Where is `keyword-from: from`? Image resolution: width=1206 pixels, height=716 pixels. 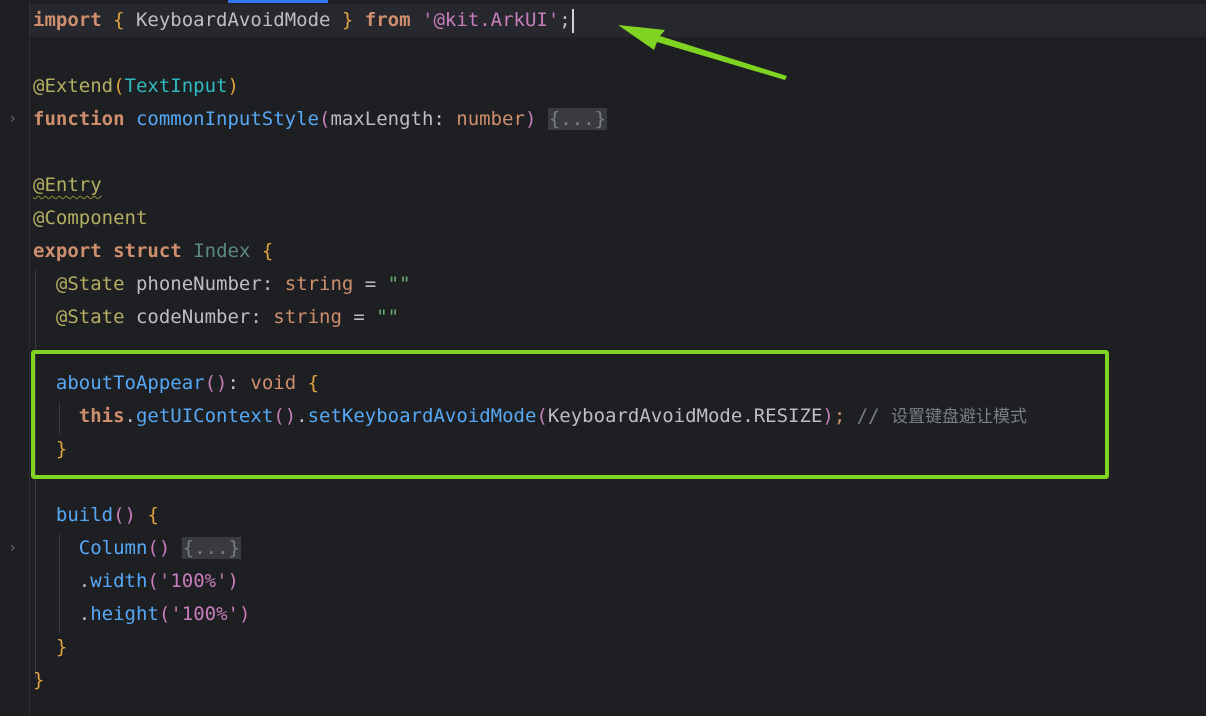 keyword-from: from is located at coordinates (387, 20).